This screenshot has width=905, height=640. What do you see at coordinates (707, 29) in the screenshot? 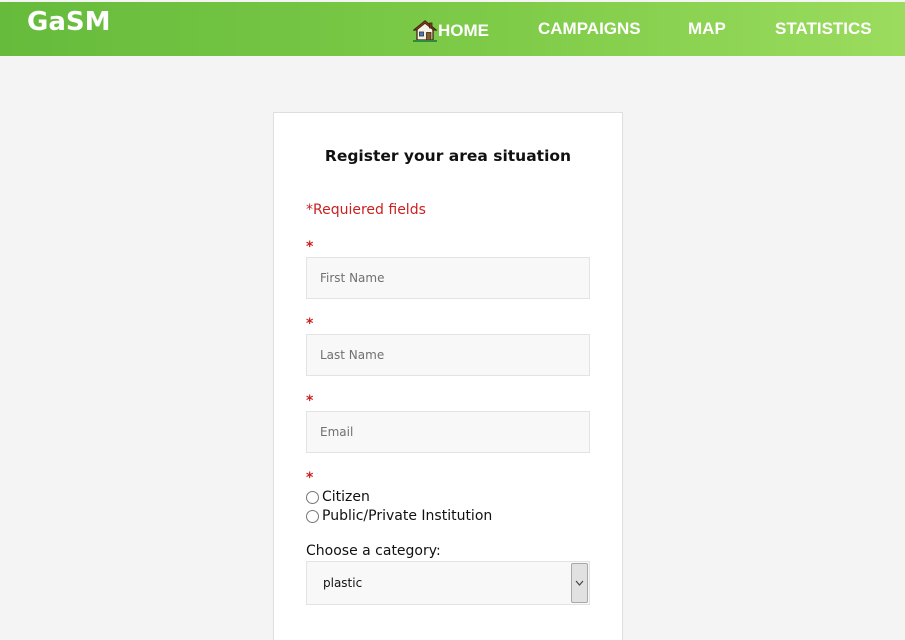
I see `nav-map: MAP` at bounding box center [707, 29].